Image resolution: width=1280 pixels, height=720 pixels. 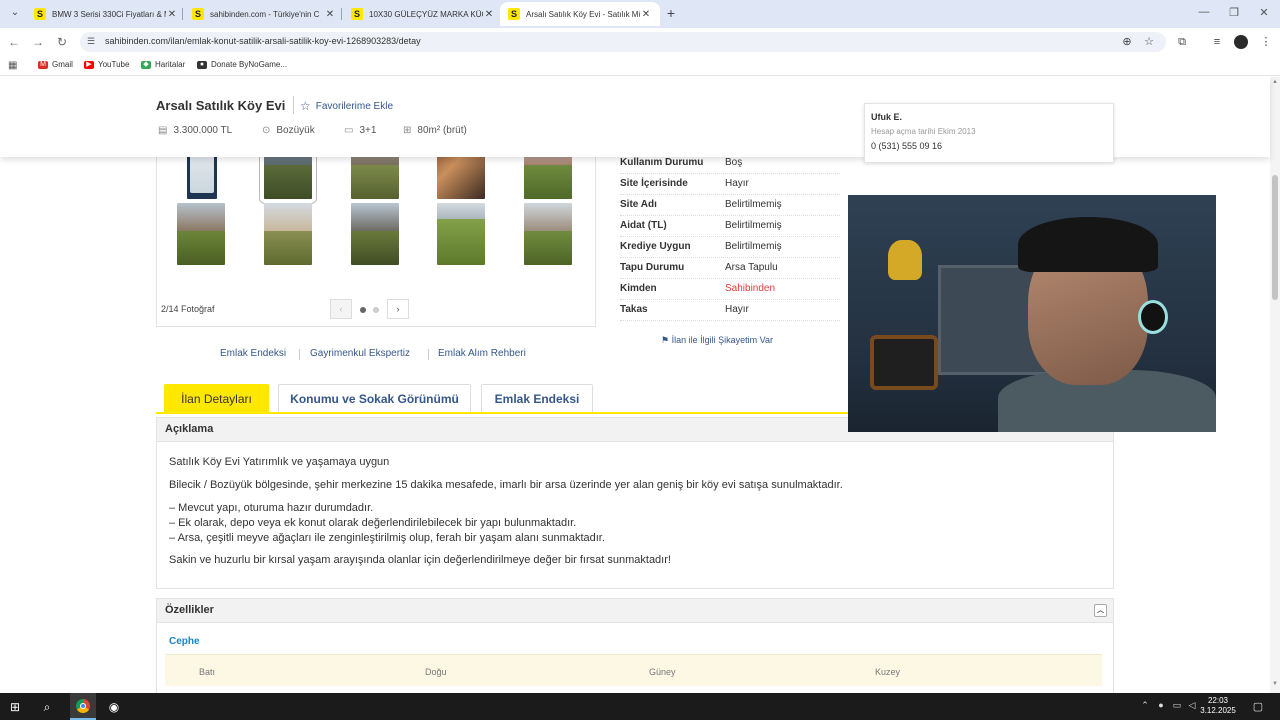 What do you see at coordinates (106, 14) in the screenshot?
I see `browser-tab: S BMW 3 Serisi 330Ci Fiyatları & M ✕` at bounding box center [106, 14].